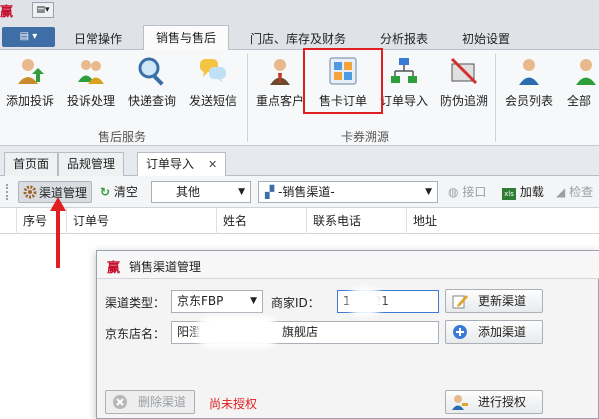 The image size is (599, 419). What do you see at coordinates (561, 192) in the screenshot?
I see `eraser-icon: ◢` at bounding box center [561, 192].